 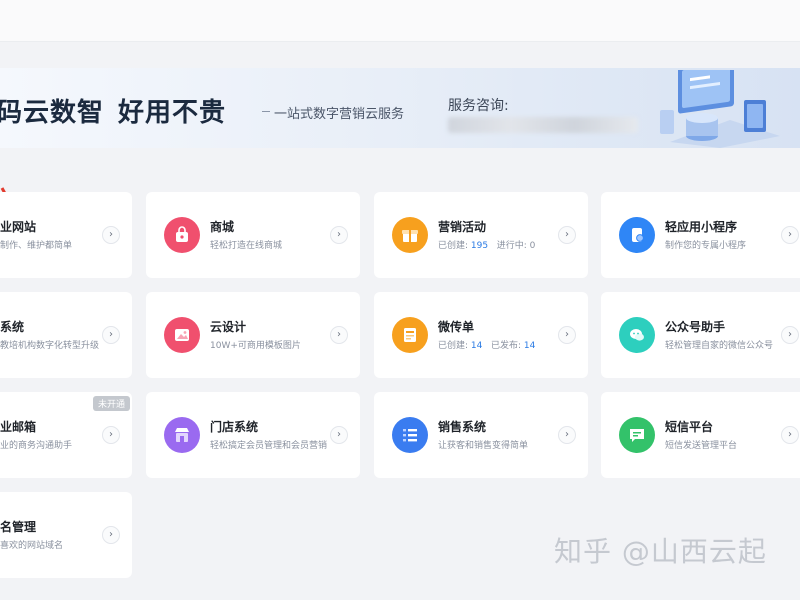 What do you see at coordinates (529, 346) in the screenshot?
I see `published-count: 14` at bounding box center [529, 346].